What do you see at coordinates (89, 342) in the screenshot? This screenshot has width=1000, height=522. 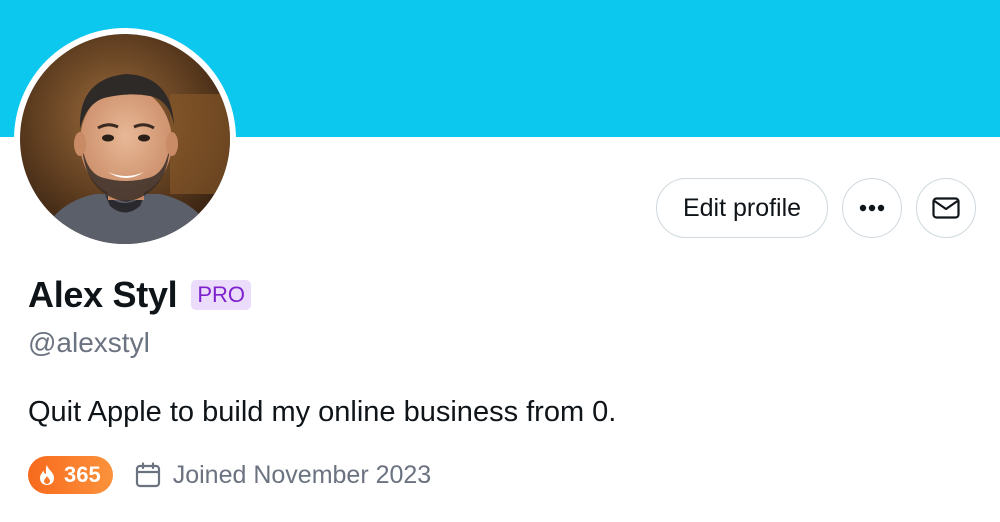 I see `username-handle: @alexstyl` at bounding box center [89, 342].